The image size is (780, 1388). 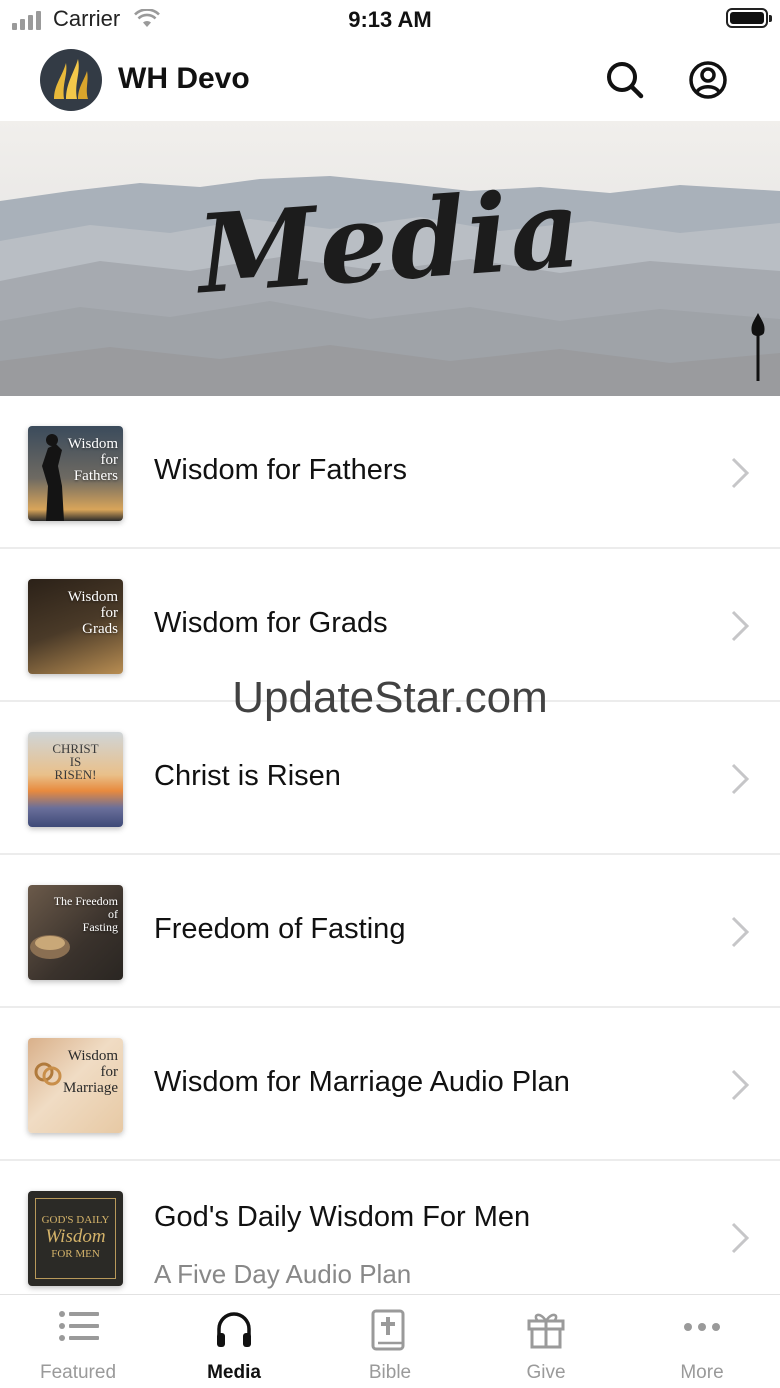 I want to click on search-icon, so click(x=625, y=80).